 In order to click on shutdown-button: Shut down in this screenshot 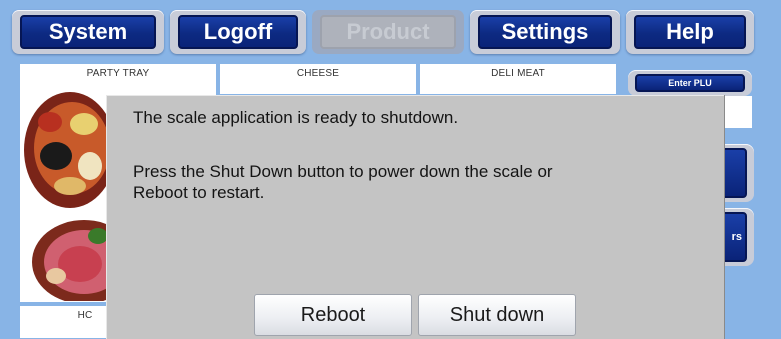, I will do `click(497, 315)`.